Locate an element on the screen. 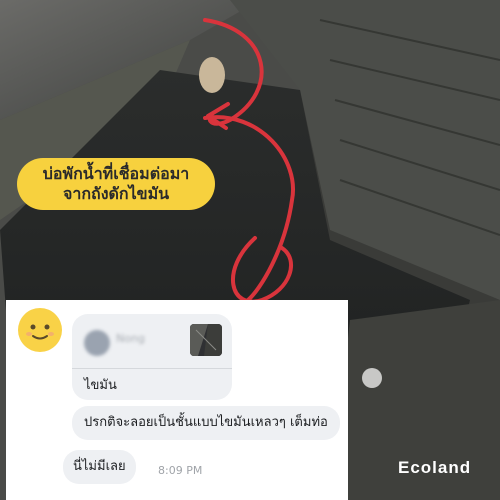  quoted-message-header: Nong is located at coordinates (152, 341).